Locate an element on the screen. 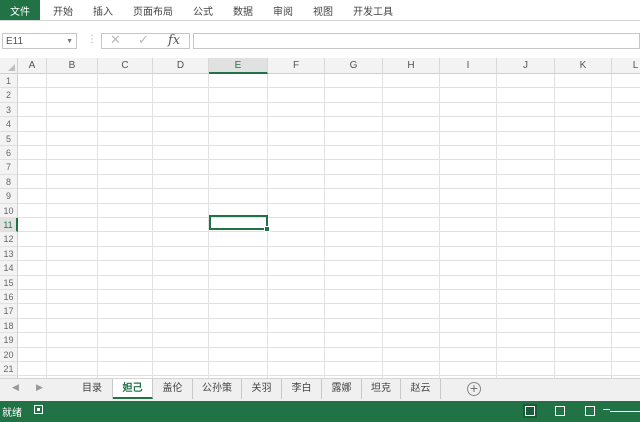 The width and height of the screenshot is (640, 422). tab-developer: 开发工具 is located at coordinates (373, 10).